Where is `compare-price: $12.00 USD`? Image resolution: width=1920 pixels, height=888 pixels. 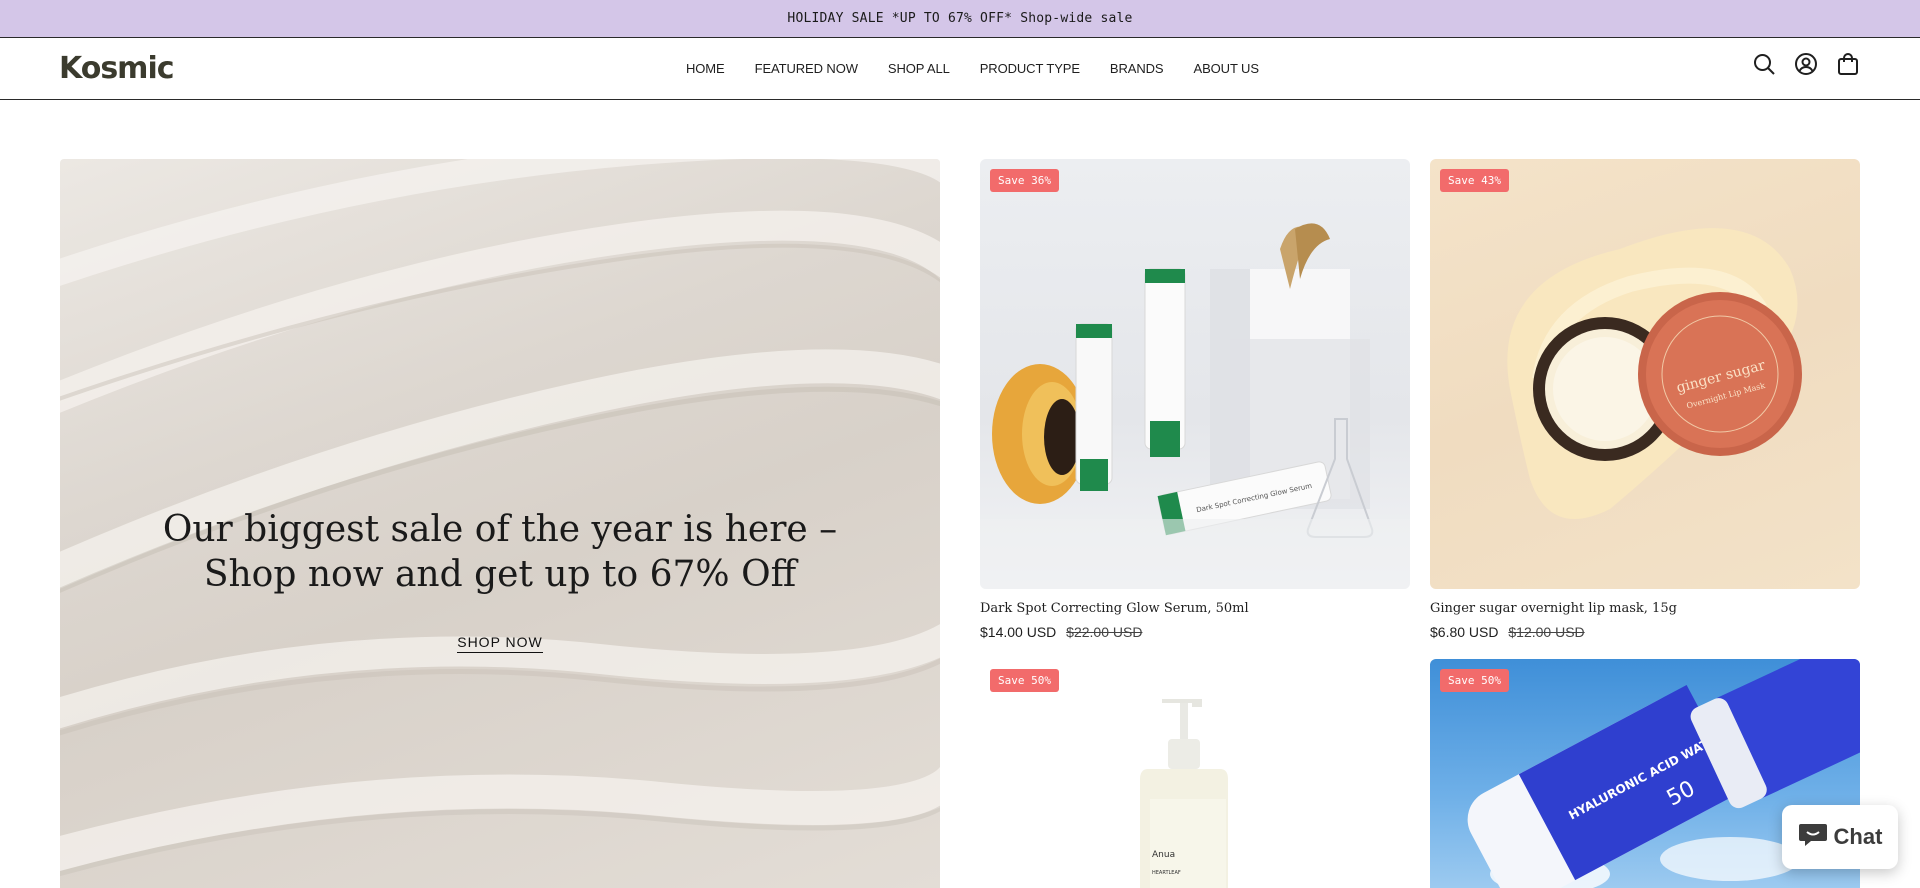 compare-price: $12.00 USD is located at coordinates (1546, 632).